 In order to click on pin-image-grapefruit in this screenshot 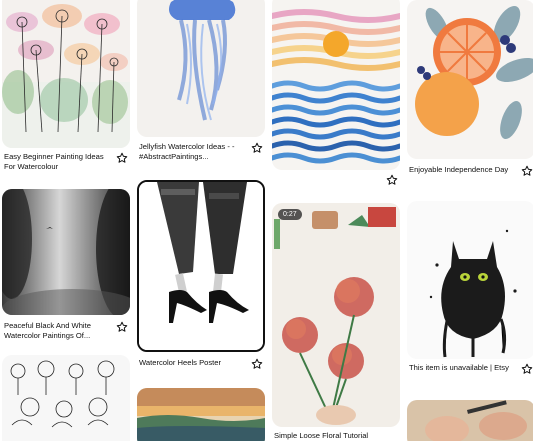, I will do `click(470, 79)`.